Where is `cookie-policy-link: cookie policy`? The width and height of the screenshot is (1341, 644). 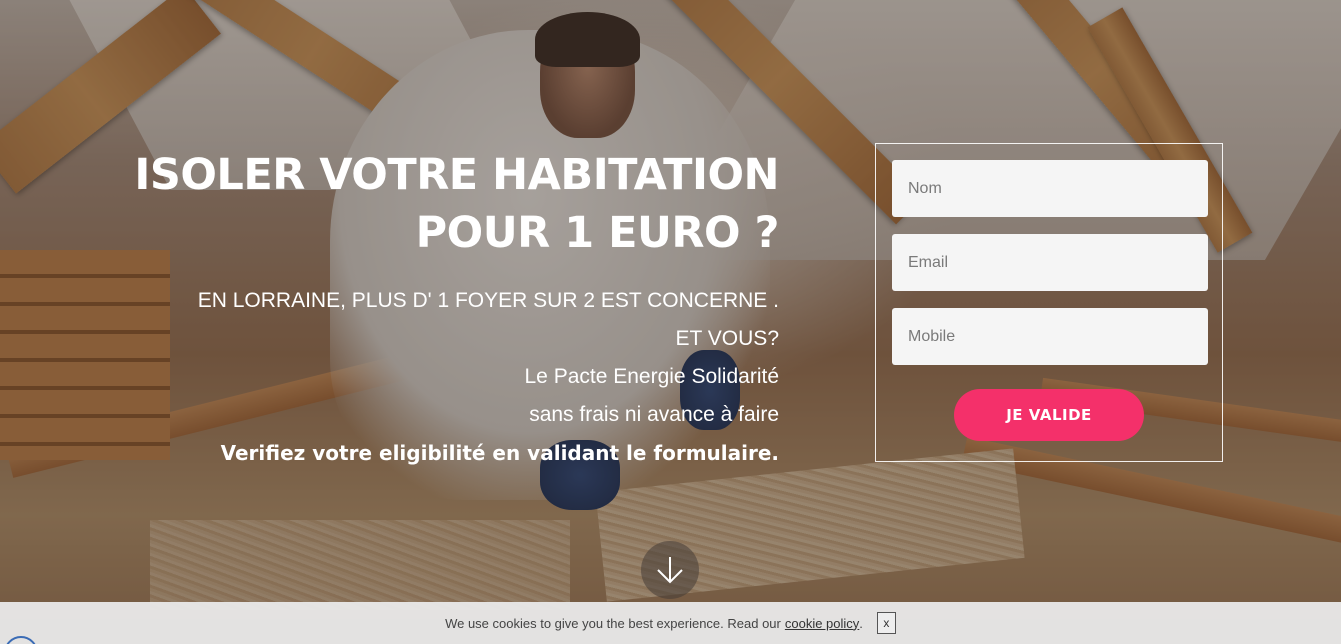 cookie-policy-link: cookie policy is located at coordinates (822, 623).